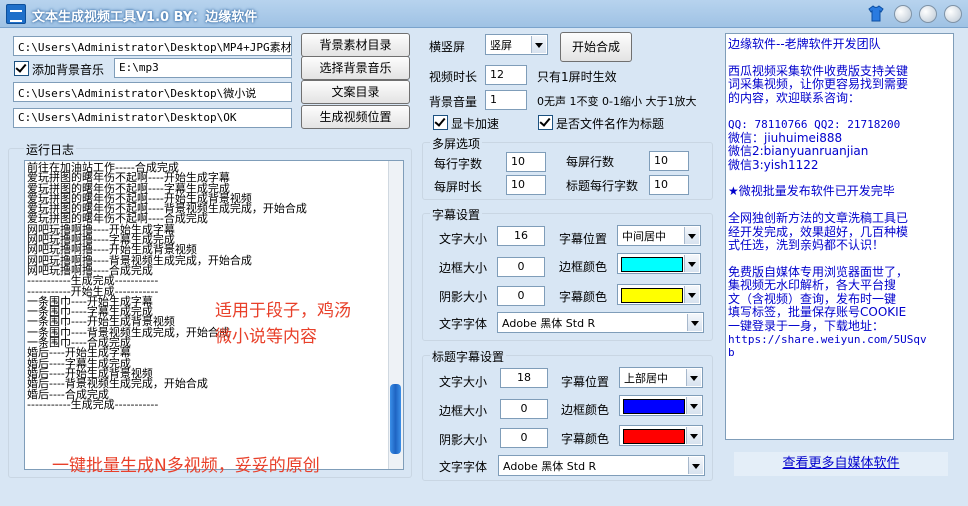 The width and height of the screenshot is (968, 506). What do you see at coordinates (585, 382) in the screenshot?
I see `title-position-label: 字幕位置` at bounding box center [585, 382].